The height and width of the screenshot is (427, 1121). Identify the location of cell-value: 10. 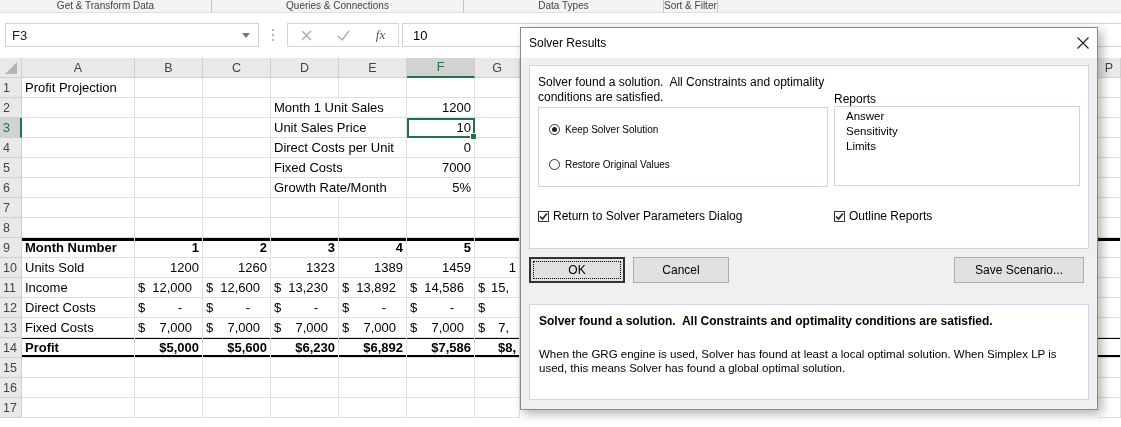
(463, 127).